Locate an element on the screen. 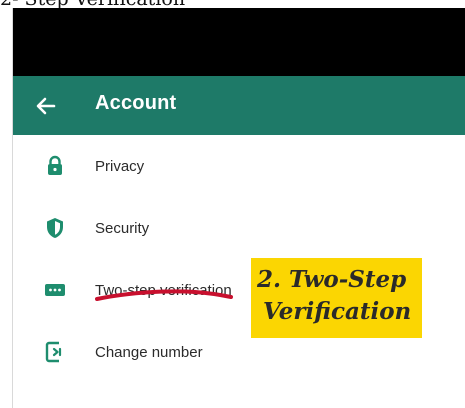  menu-item-label: Two-step verification is located at coordinates (163, 290).